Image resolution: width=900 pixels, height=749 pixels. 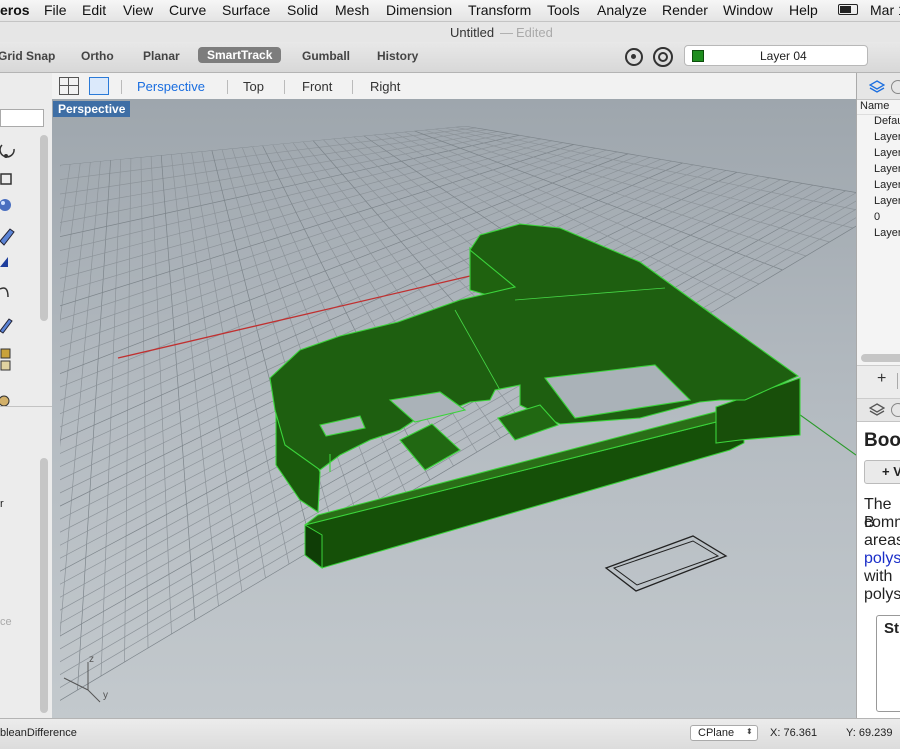 I want to click on help-steps-box: St, so click(x=888, y=663).